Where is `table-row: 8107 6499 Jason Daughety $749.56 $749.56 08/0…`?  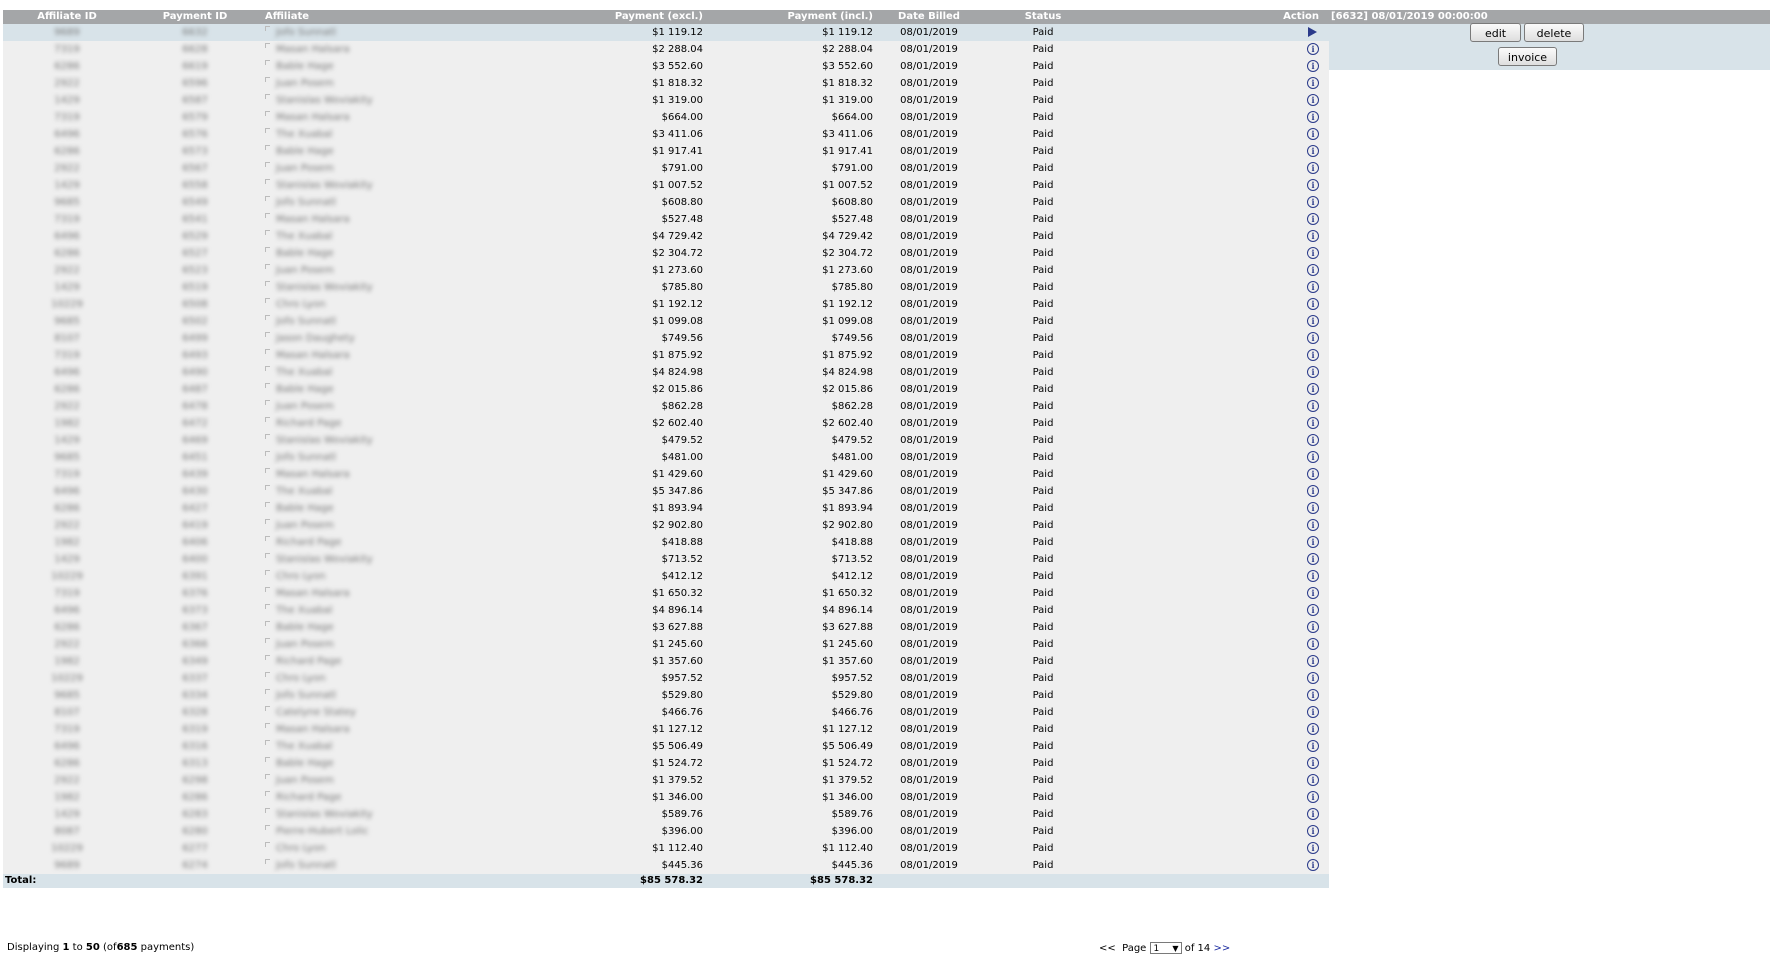 table-row: 8107 6499 Jason Daughety $749.56 $749.56 08/0… is located at coordinates (666, 338).